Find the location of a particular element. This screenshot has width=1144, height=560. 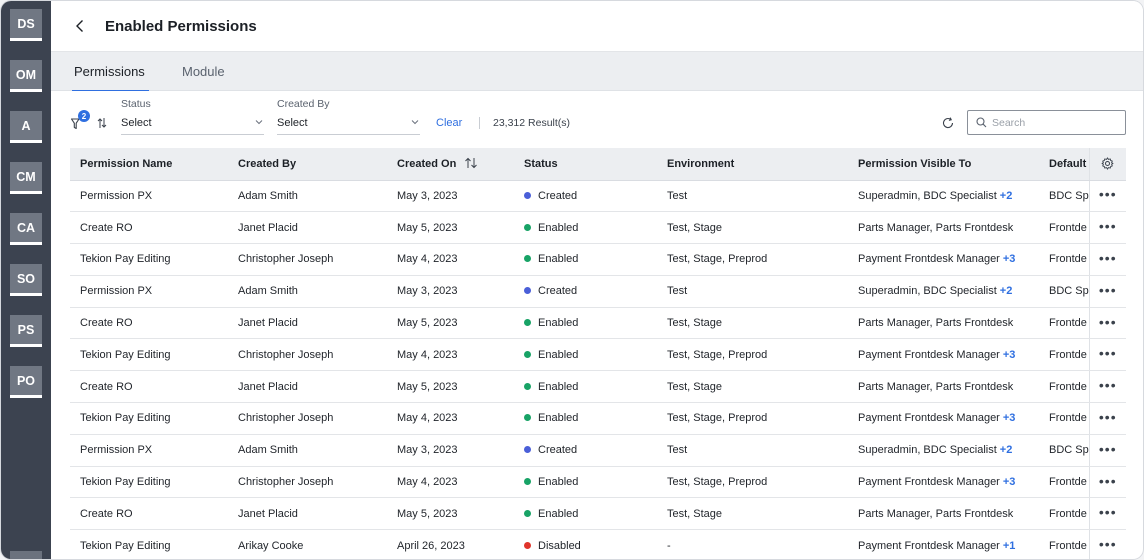

cell-permission-name: Create RO is located at coordinates (149, 514).